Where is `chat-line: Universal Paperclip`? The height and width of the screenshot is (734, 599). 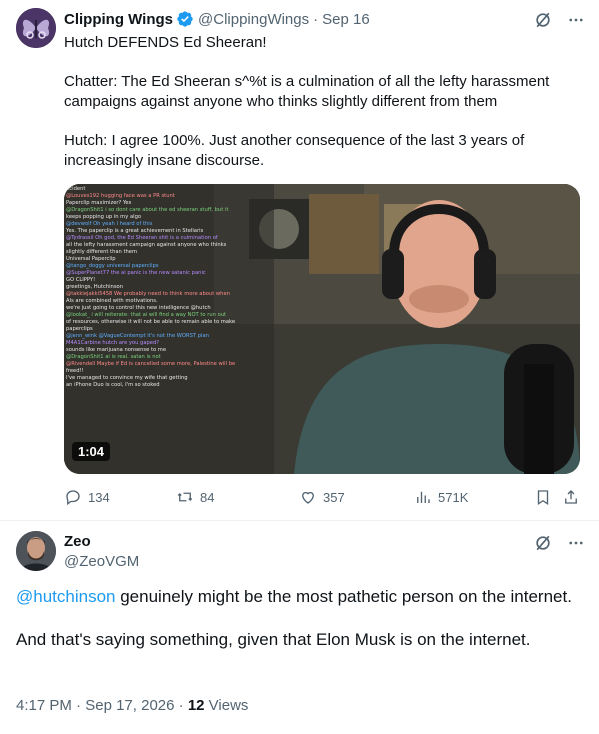 chat-line: Universal Paperclip is located at coordinates (91, 259).